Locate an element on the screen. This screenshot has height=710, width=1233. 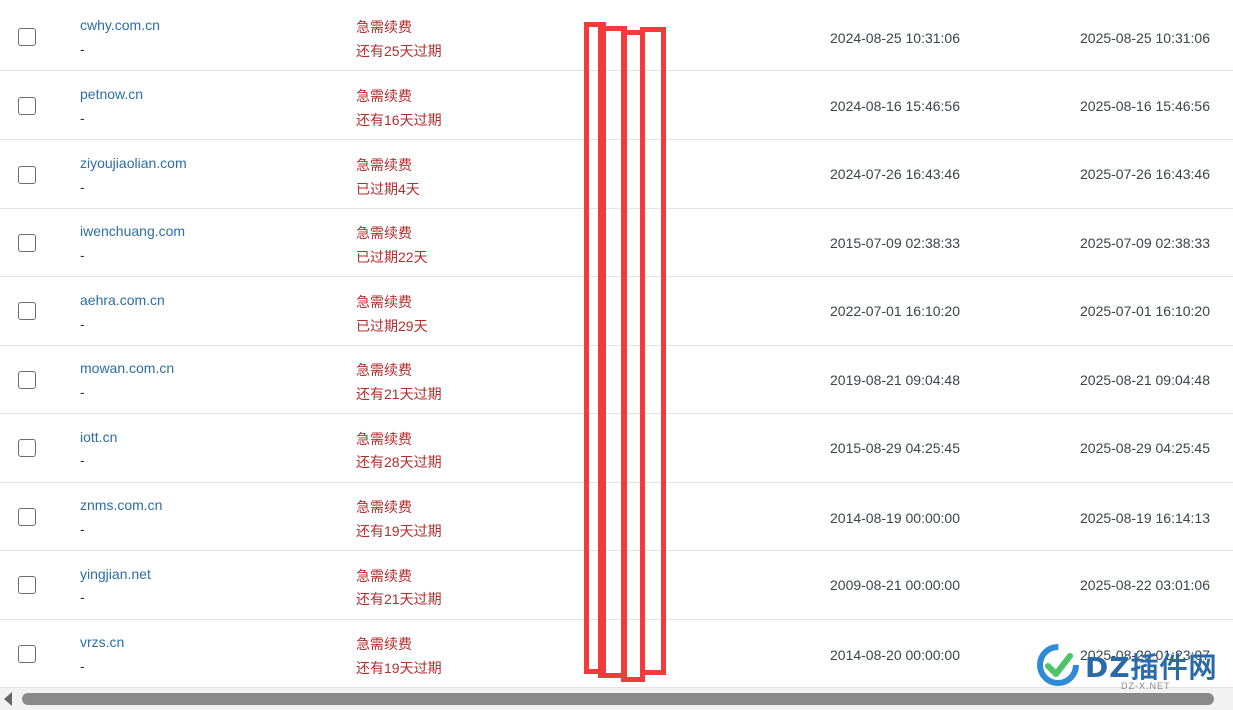
registered-date: 2015-08-29 04:25:45 is located at coordinates (895, 448).